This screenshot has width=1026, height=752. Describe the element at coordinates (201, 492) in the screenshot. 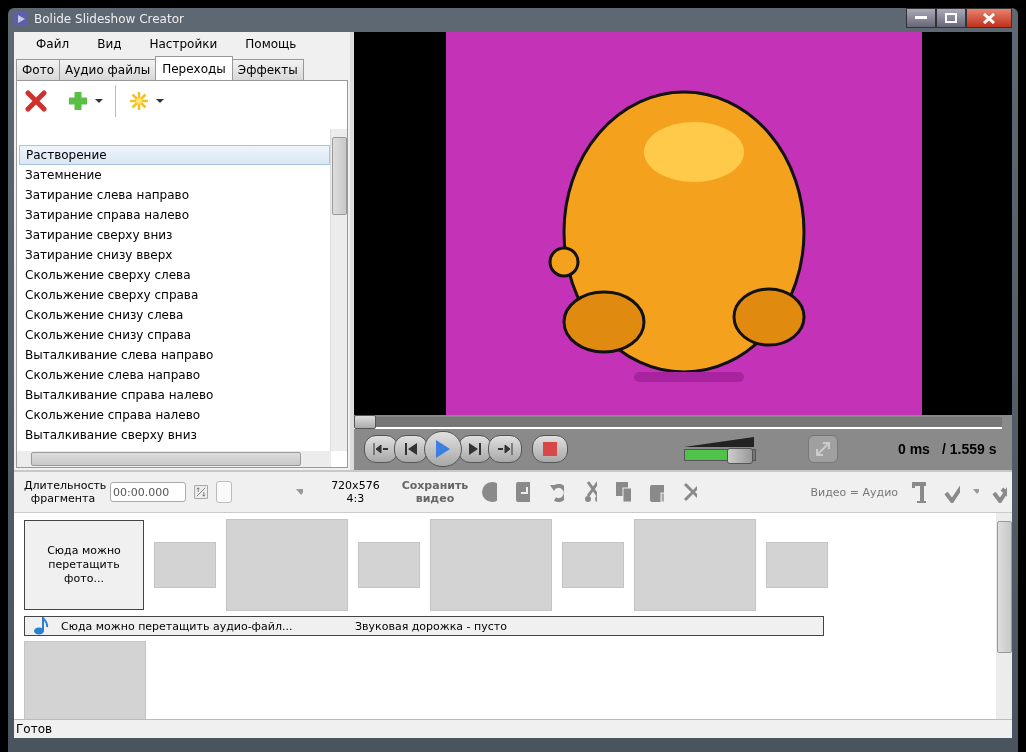

I see `spin-icon` at that location.